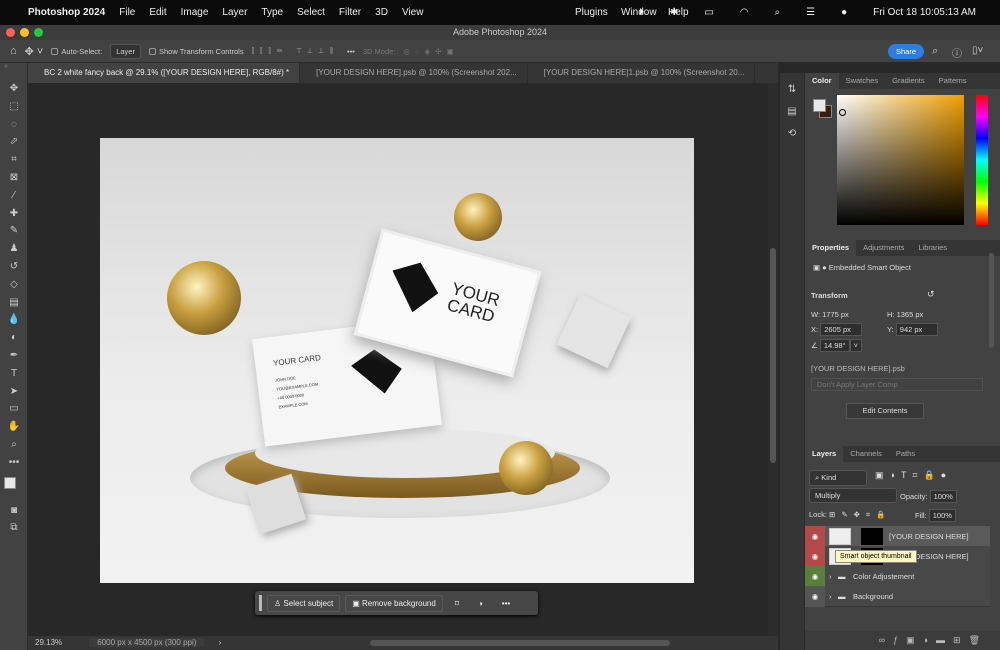  Describe the element at coordinates (641, 12) in the screenshot. I see `play-icon: ⏵` at that location.